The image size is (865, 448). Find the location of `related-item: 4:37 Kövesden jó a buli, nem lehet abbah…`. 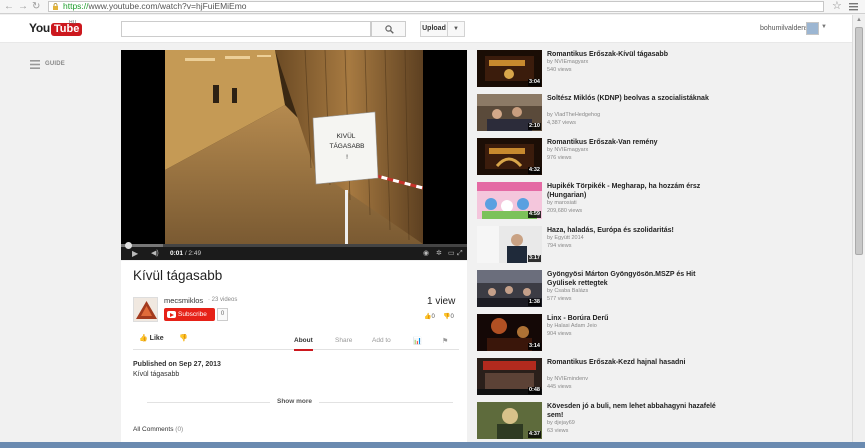

related-item: 4:37 Kövesden jó a buli, nem lehet abbah… is located at coordinates (597, 422).